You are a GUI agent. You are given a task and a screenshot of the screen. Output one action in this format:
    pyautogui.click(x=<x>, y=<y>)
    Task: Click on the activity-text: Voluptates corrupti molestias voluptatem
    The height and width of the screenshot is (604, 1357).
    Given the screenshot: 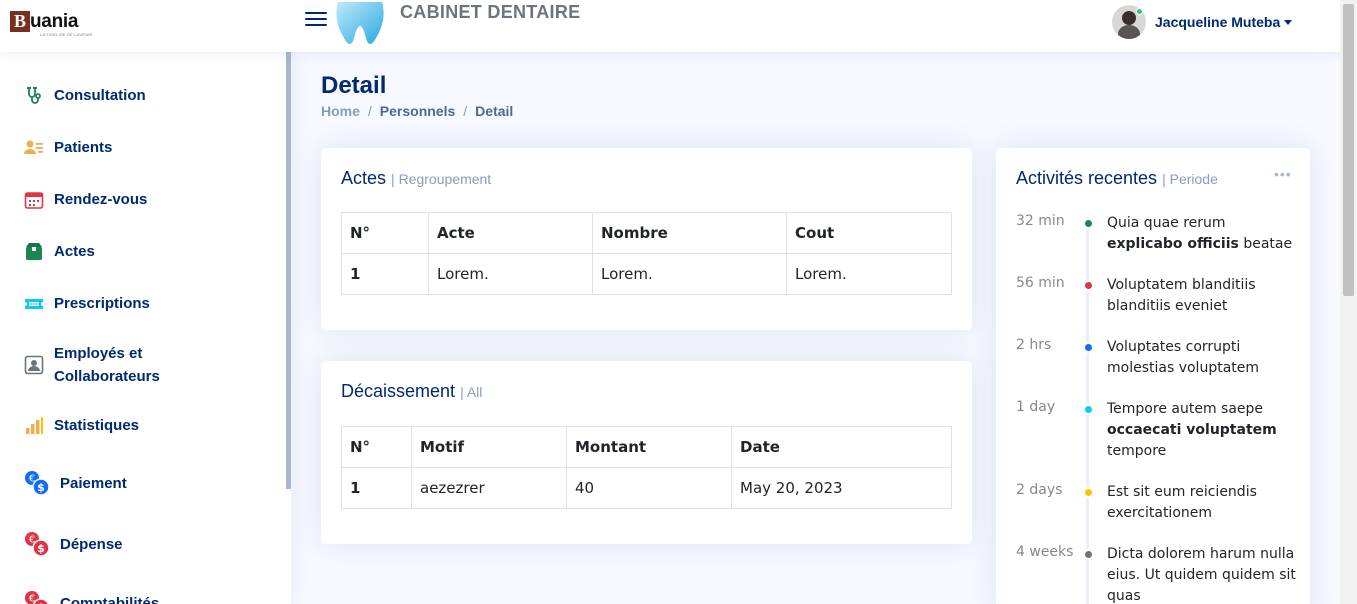 What is the action you would take?
    pyautogui.click(x=1183, y=357)
    